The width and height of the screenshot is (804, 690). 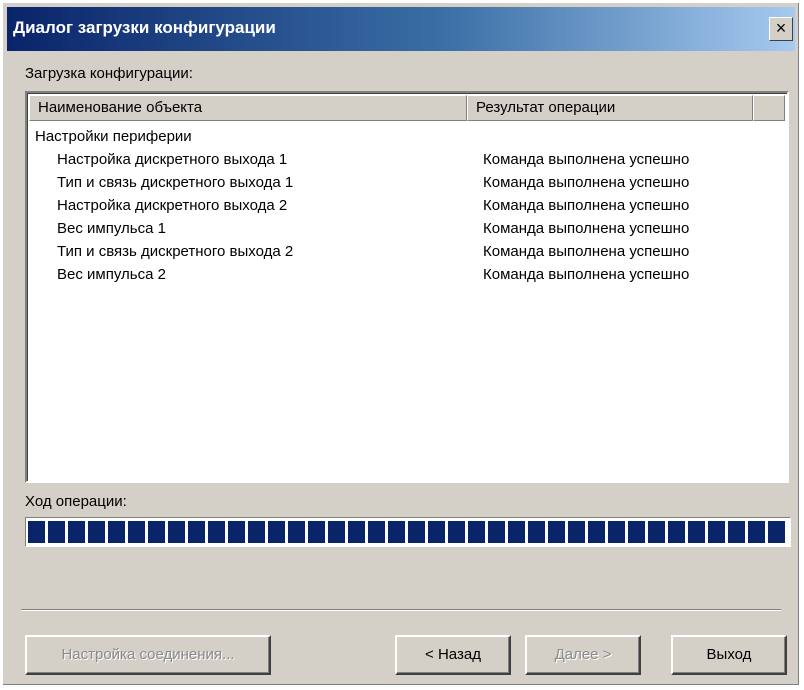 What do you see at coordinates (409, 136) in the screenshot?
I see `list-group-row: Настройки периферии` at bounding box center [409, 136].